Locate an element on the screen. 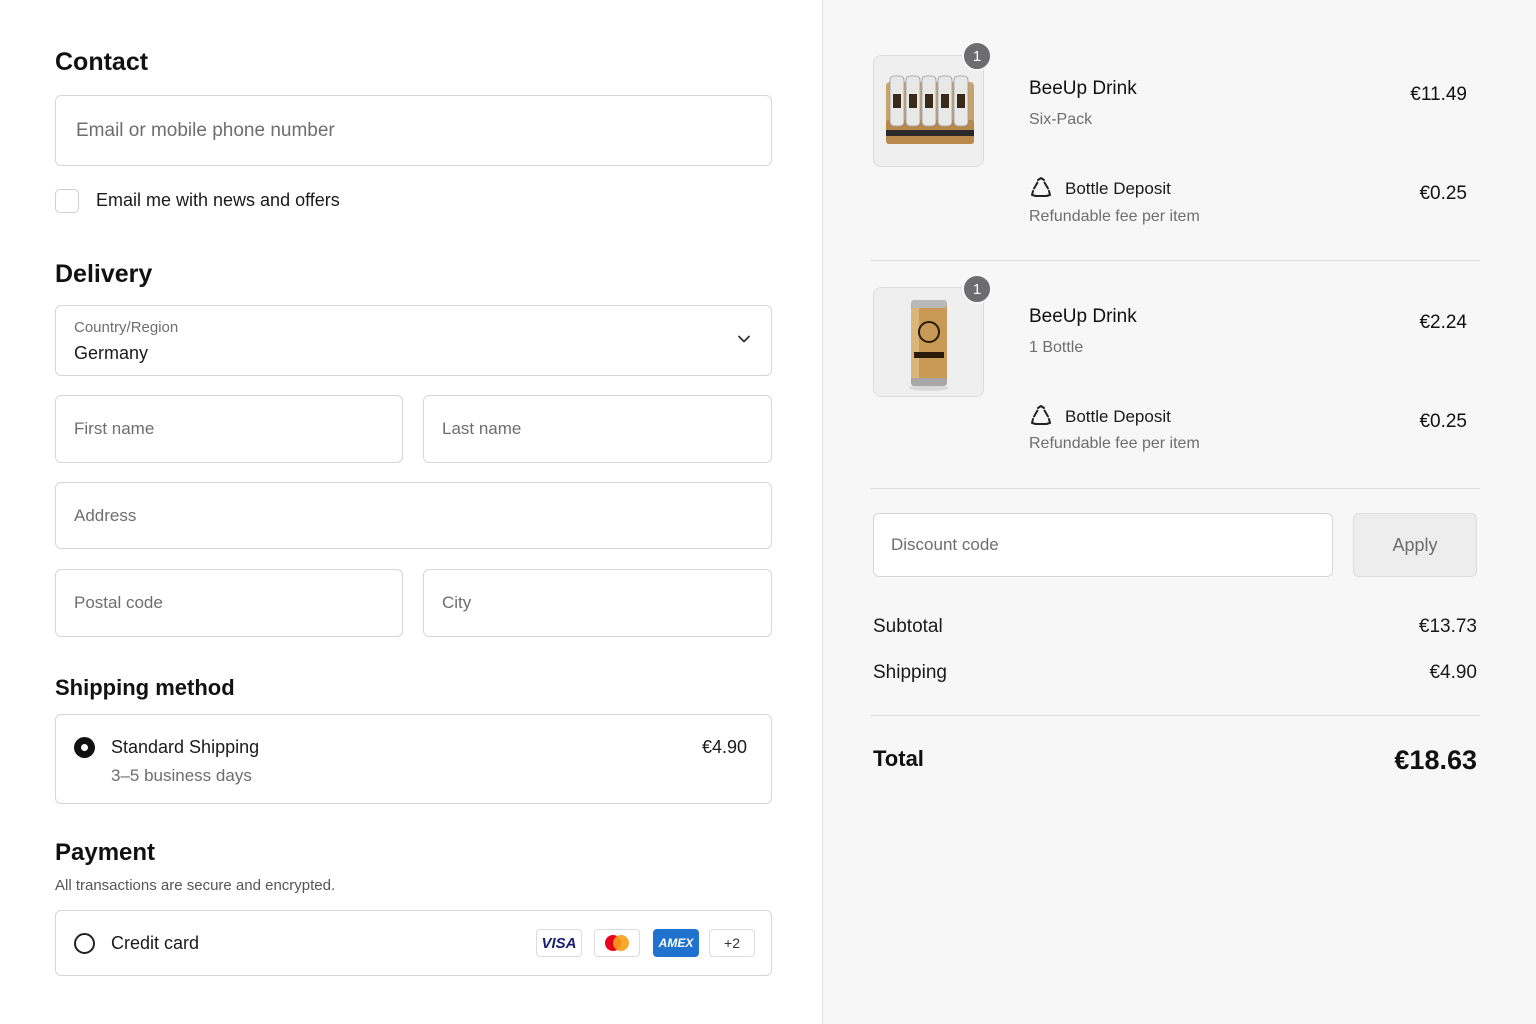 This screenshot has height=1024, width=1536. last-name-placeholder: Last name is located at coordinates (482, 428).